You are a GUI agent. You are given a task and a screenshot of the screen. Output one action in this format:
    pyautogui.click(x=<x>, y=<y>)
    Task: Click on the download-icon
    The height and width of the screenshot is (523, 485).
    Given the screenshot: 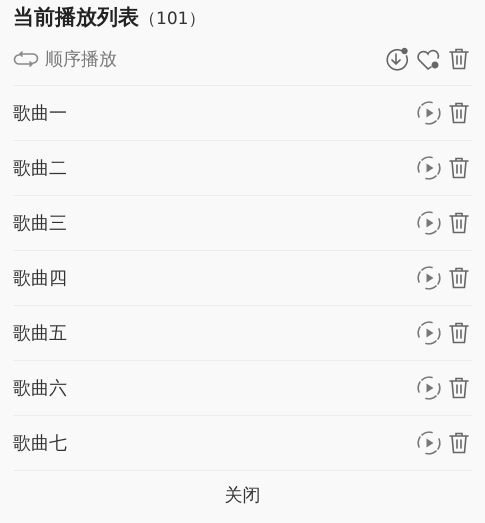 What is the action you would take?
    pyautogui.click(x=397, y=59)
    